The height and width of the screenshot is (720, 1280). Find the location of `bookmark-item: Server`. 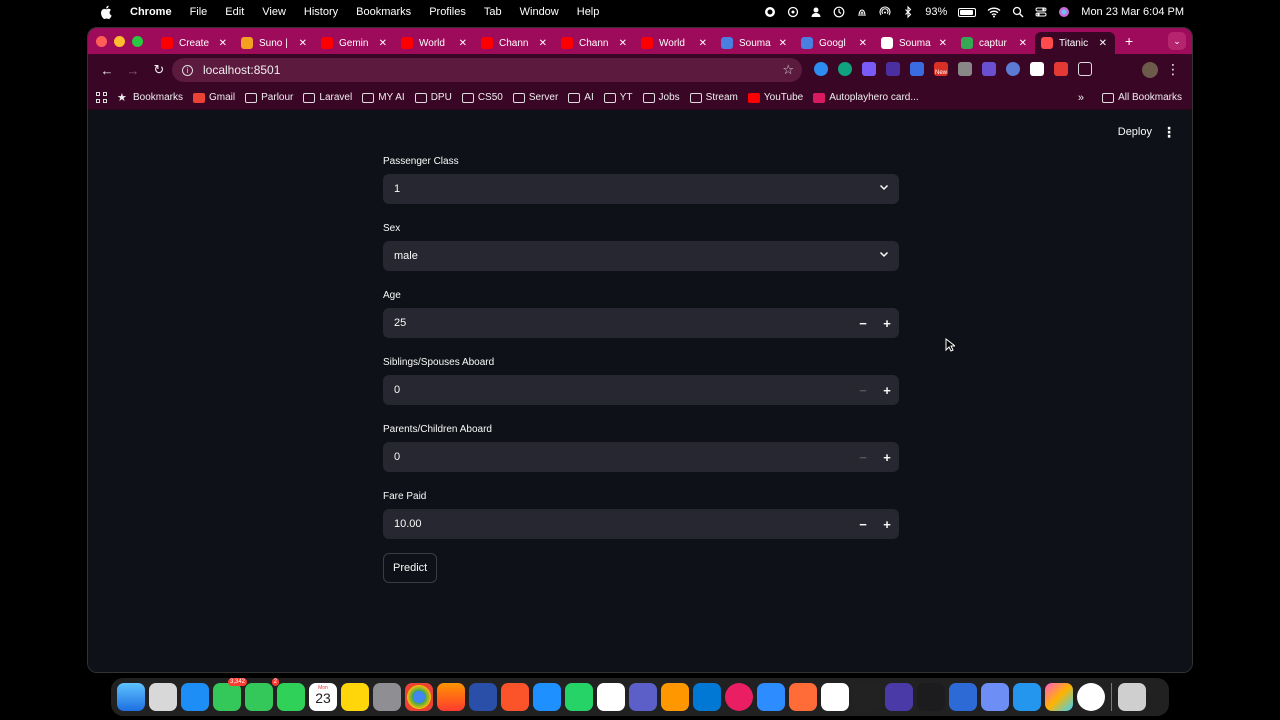

bookmark-item: Server is located at coordinates (535, 97).